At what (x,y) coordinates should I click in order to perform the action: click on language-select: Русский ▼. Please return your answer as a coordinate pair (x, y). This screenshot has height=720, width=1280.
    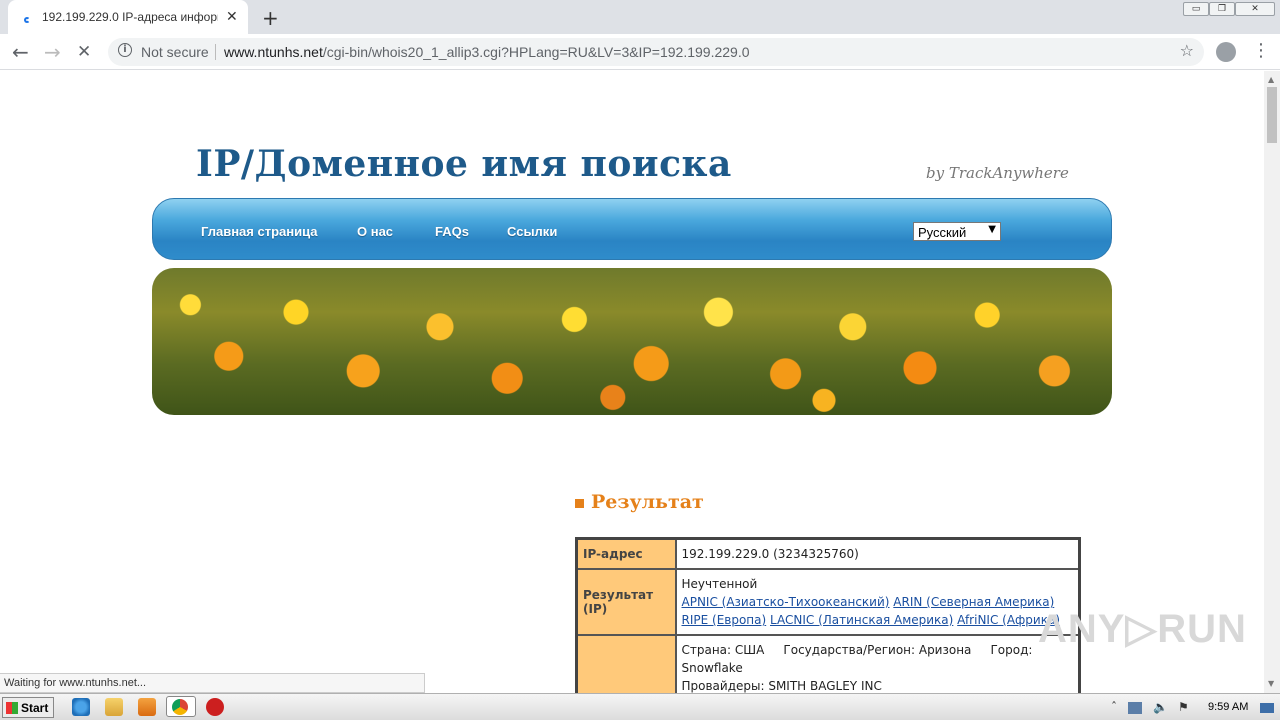
    Looking at the image, I should click on (957, 231).